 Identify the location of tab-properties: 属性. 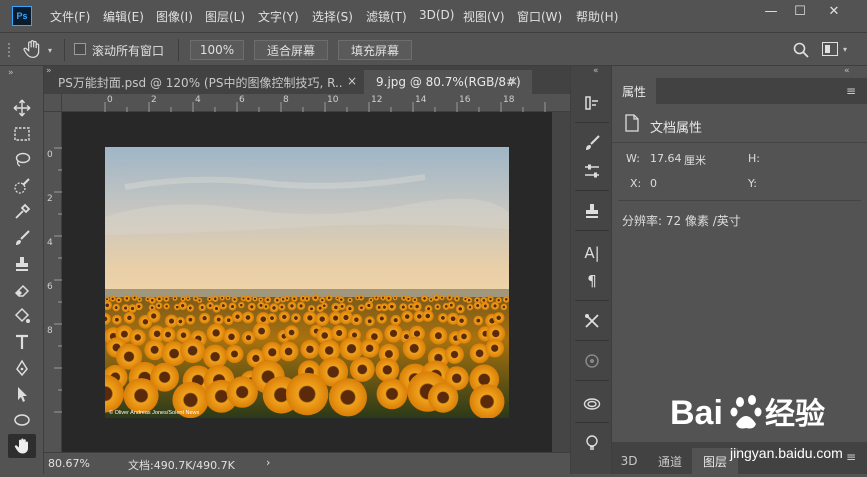
(634, 91).